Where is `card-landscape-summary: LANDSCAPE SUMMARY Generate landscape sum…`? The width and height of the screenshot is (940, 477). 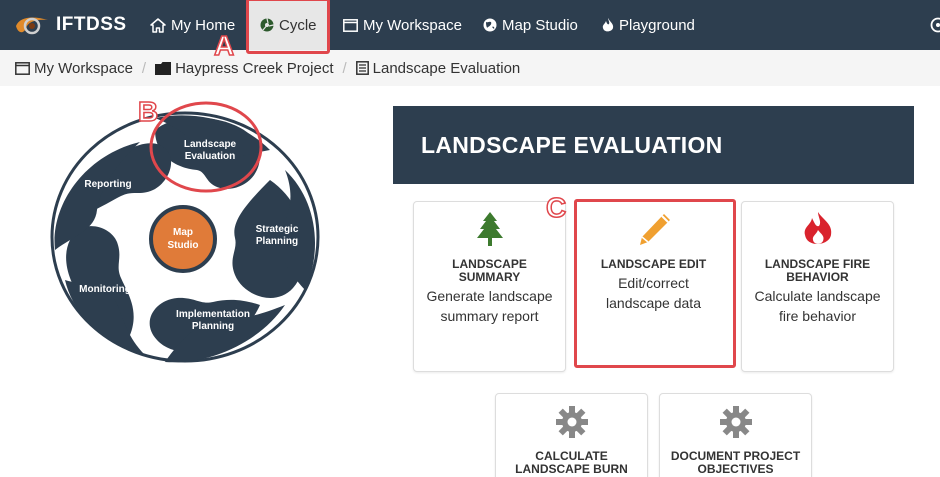
card-landscape-summary: LANDSCAPE SUMMARY Generate landscape sum… is located at coordinates (489, 286).